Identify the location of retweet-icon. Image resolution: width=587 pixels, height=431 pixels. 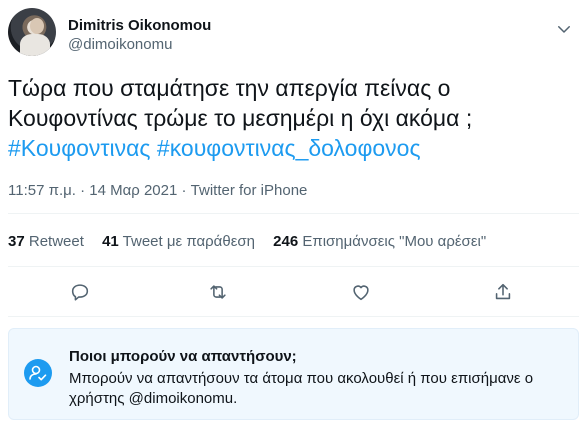
(218, 292).